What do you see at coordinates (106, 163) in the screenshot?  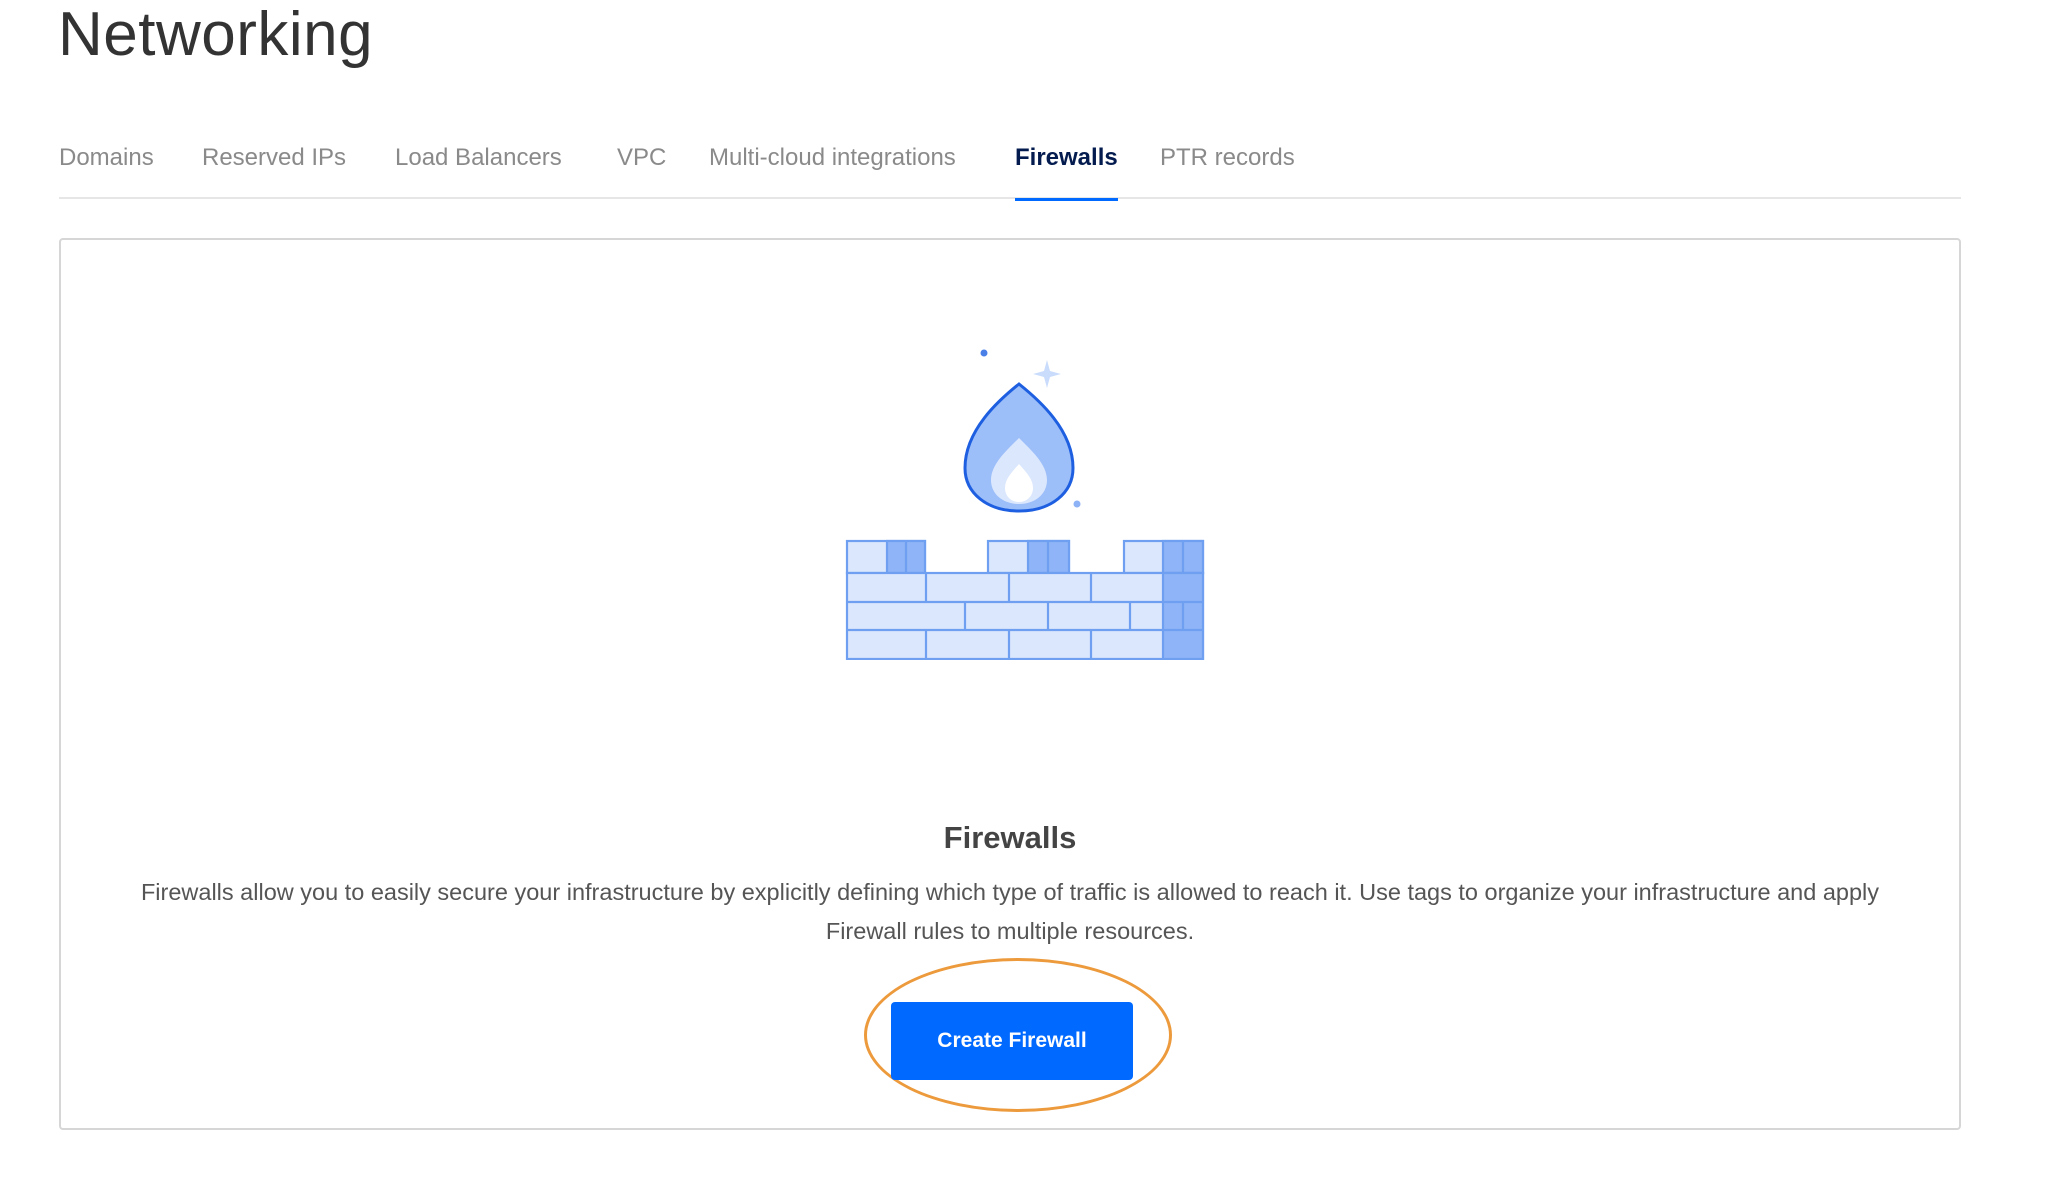 I see `tab-domains: Domains` at bounding box center [106, 163].